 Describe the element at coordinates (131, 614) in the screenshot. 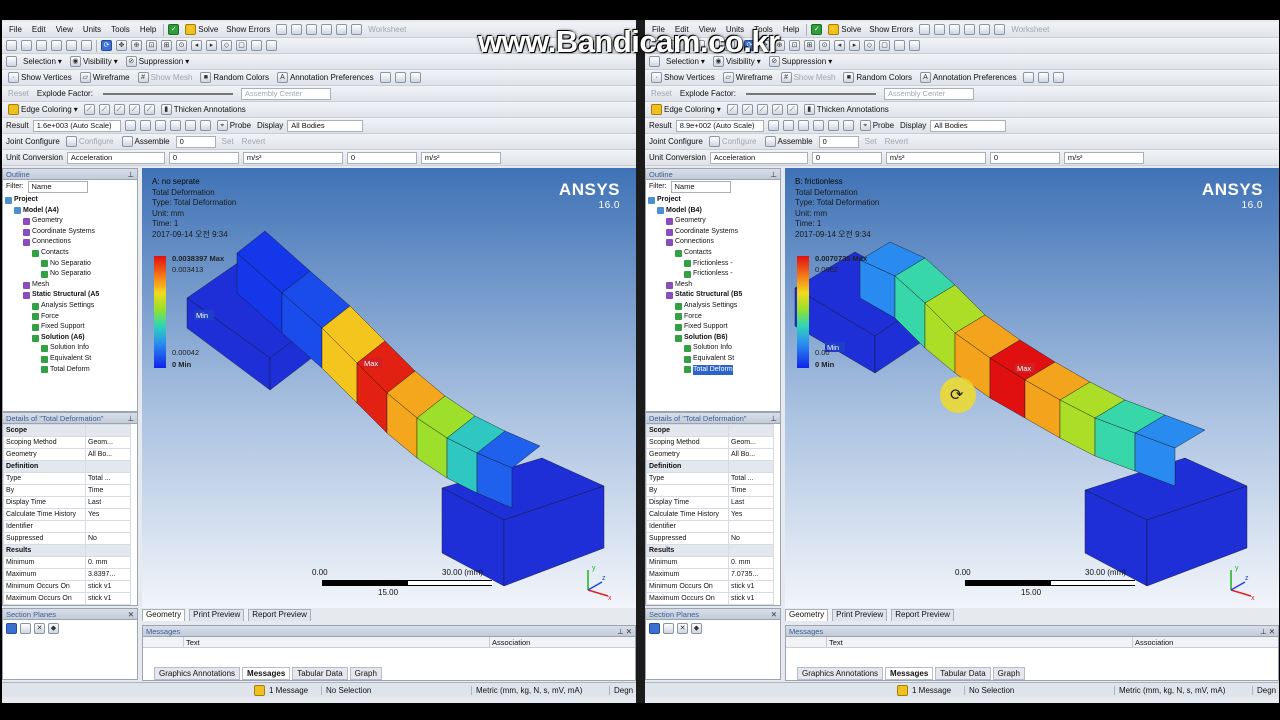

I see `close-icon: ✕` at that location.